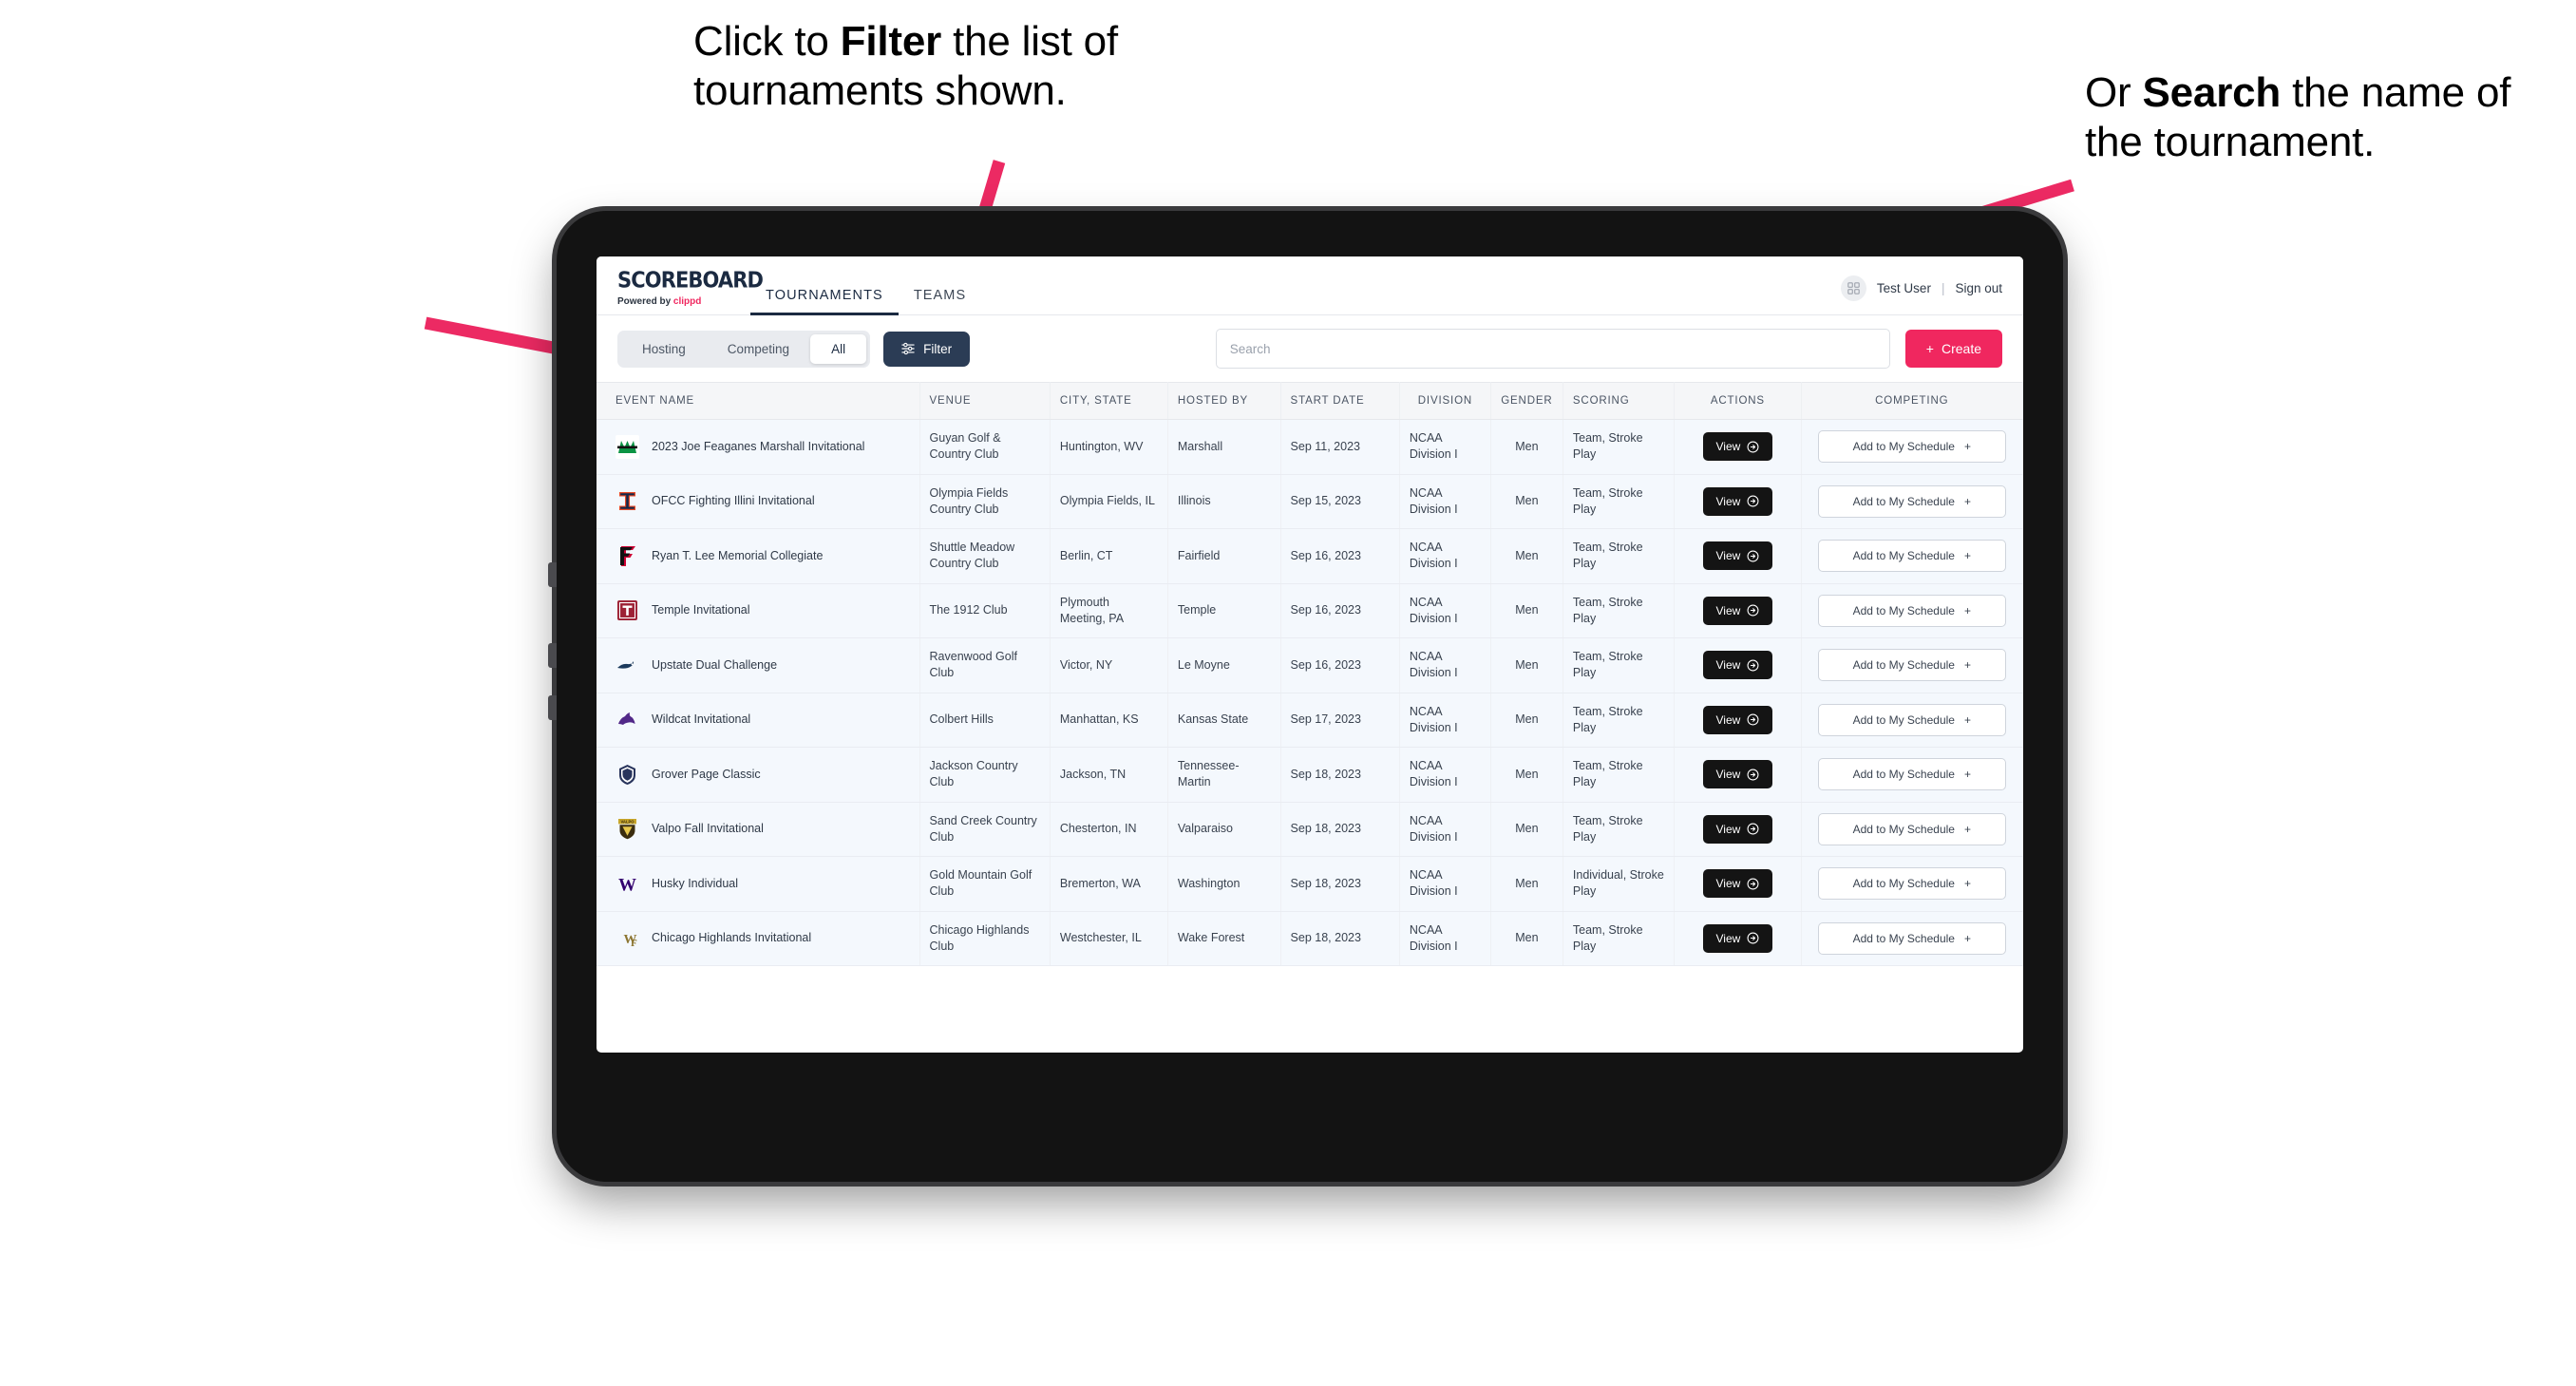  I want to click on avatar, so click(1853, 288).